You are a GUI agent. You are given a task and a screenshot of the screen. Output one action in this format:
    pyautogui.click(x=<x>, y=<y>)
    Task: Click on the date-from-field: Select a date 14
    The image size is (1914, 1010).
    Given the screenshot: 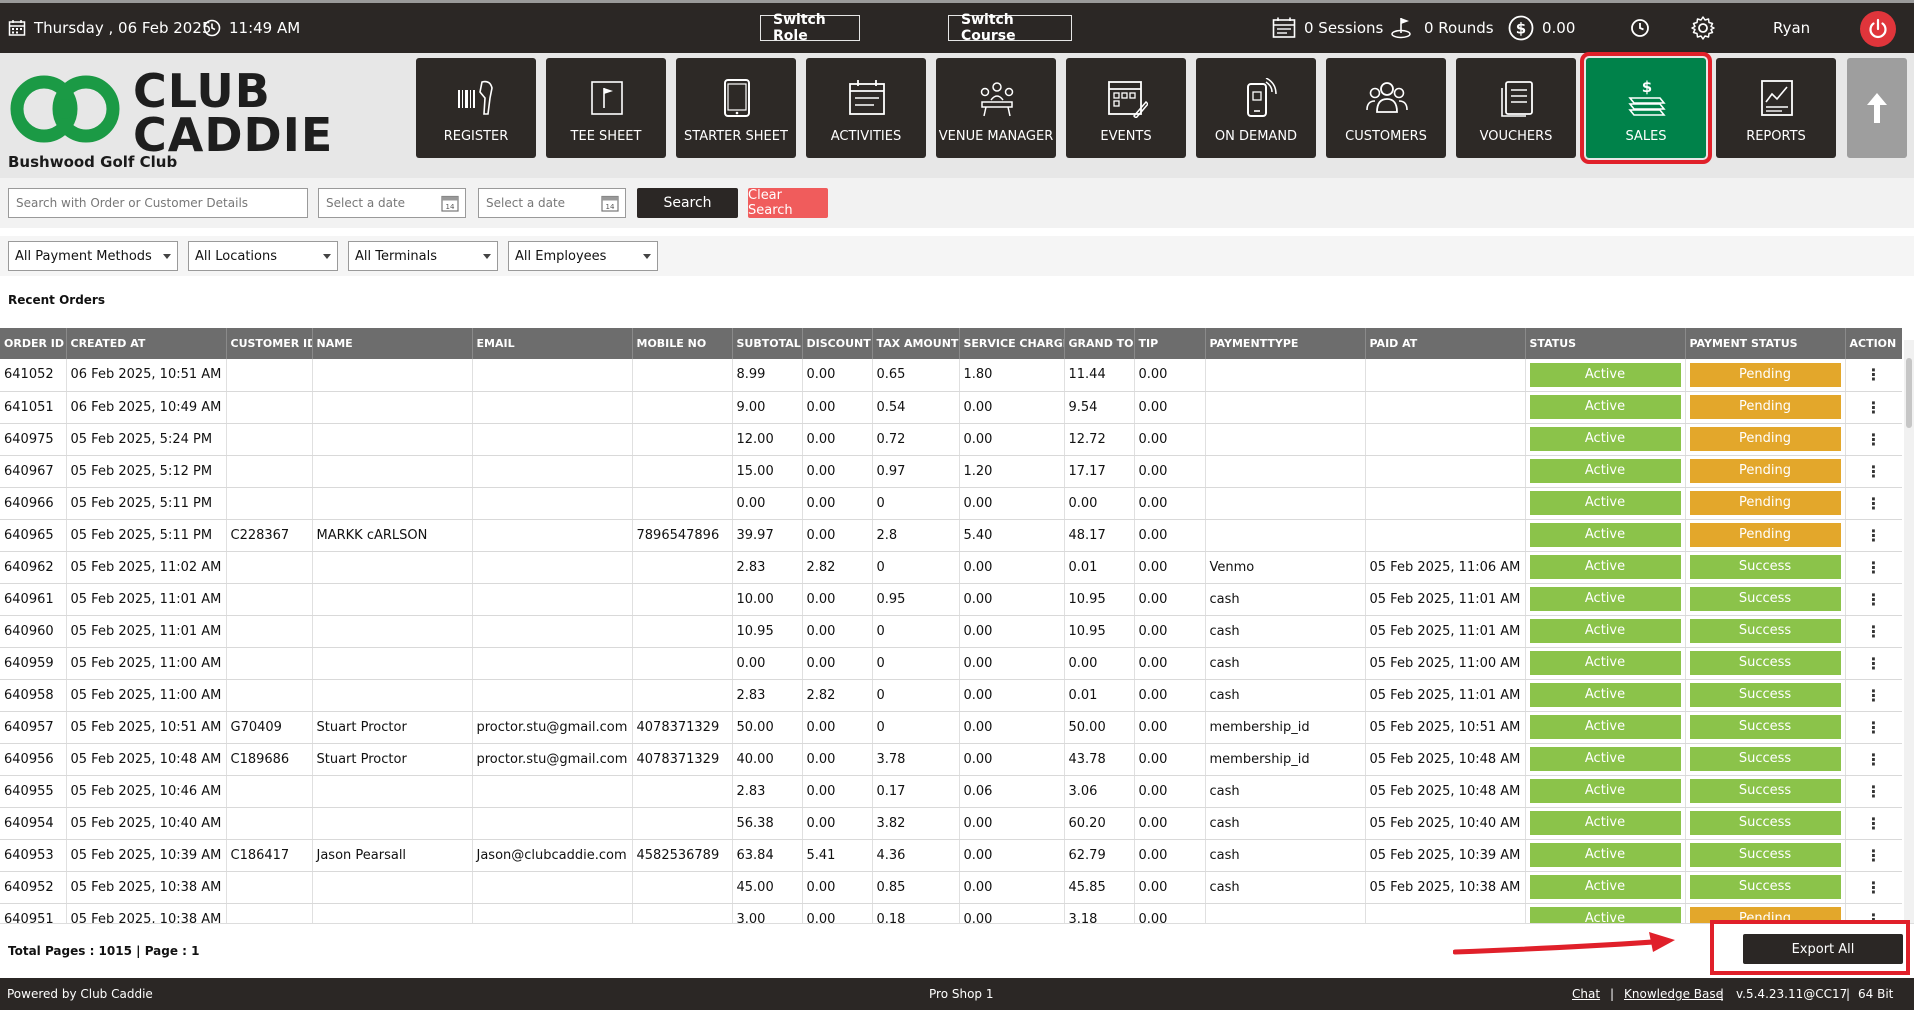 What is the action you would take?
    pyautogui.click(x=392, y=203)
    